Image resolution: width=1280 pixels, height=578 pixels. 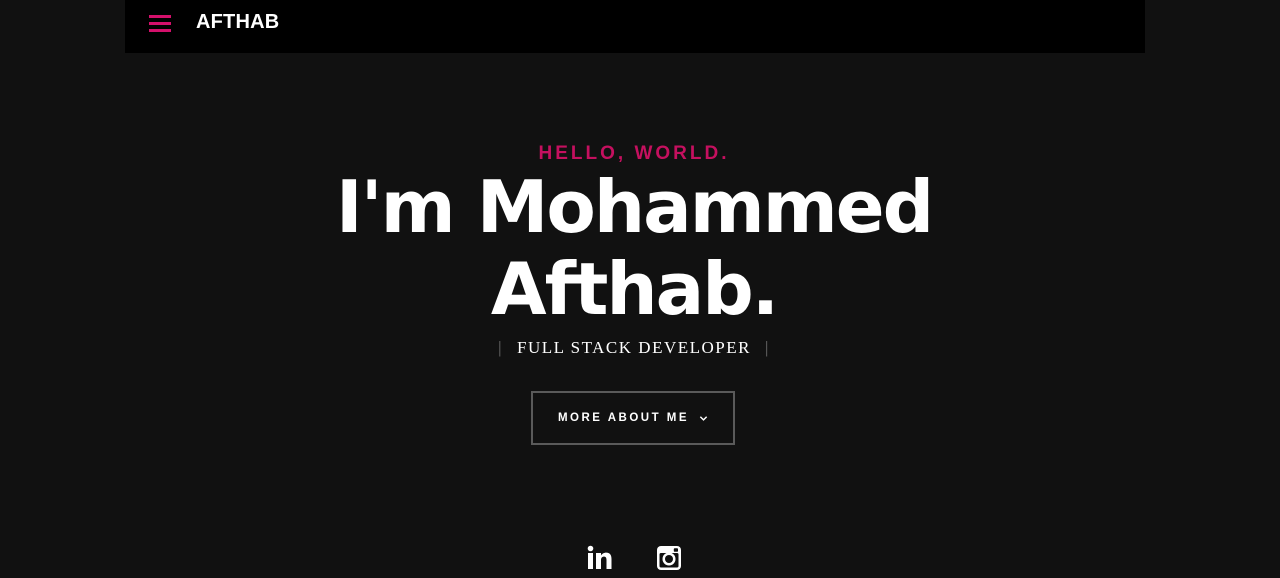 I want to click on subtitle-text: FULL STACK DEVELOPER, so click(x=634, y=347).